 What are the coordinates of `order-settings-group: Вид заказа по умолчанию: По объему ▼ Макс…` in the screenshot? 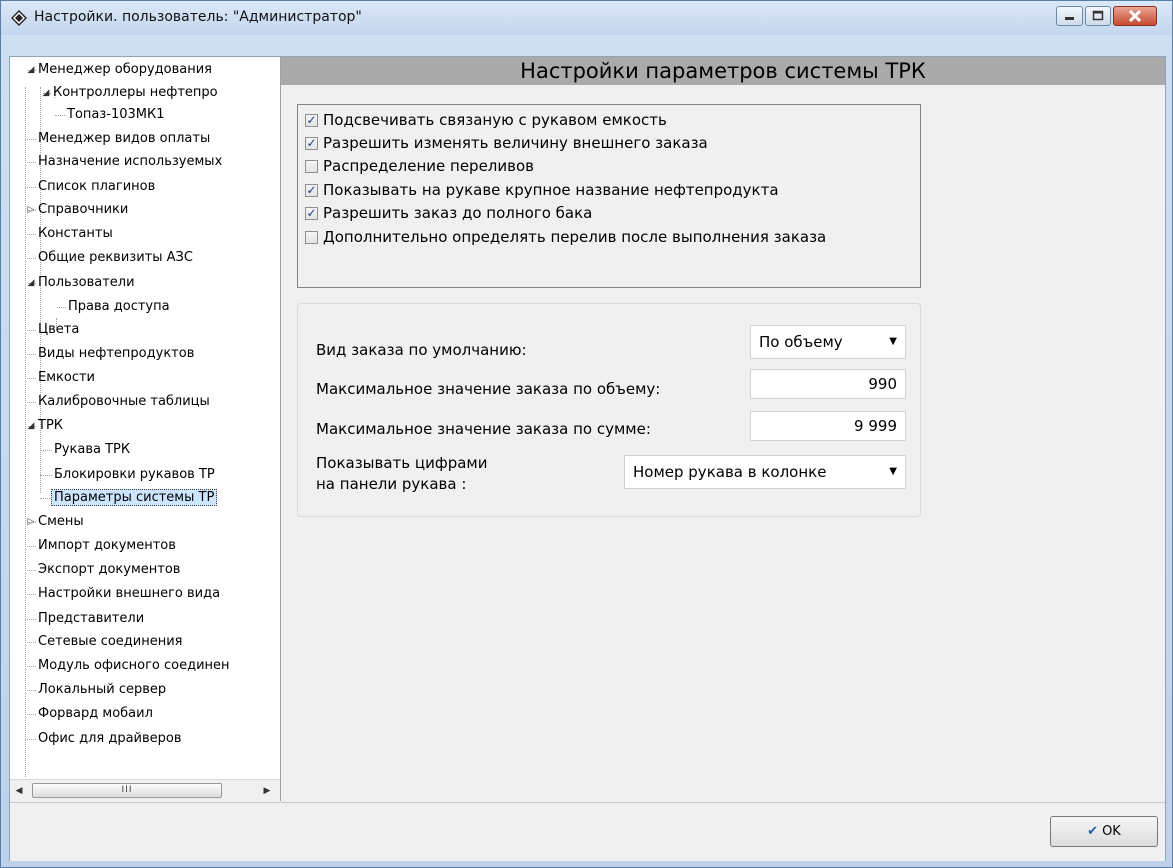 It's located at (609, 410).